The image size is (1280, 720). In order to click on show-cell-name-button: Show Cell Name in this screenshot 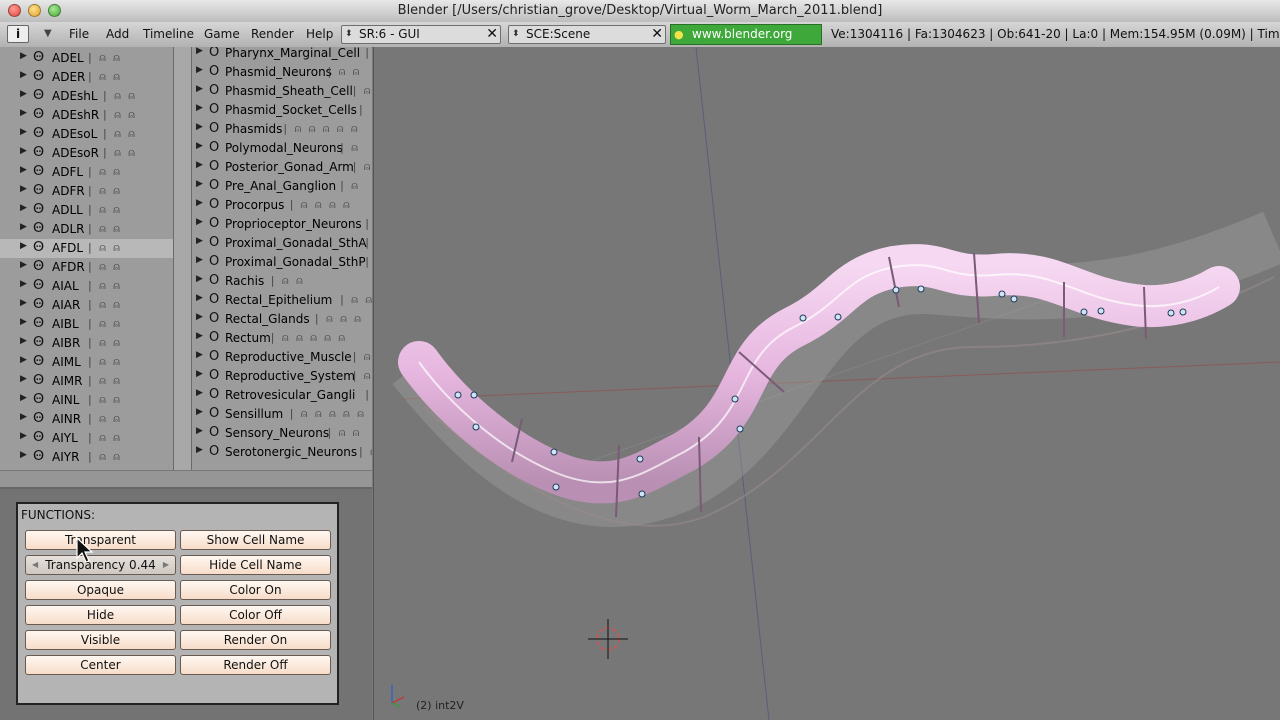, I will do `click(255, 540)`.